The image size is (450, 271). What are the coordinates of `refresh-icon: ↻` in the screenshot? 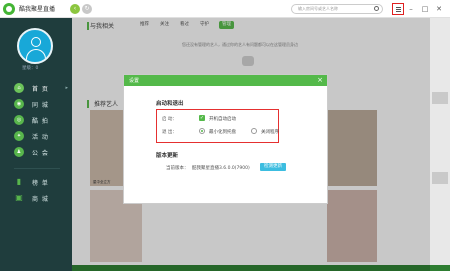 It's located at (87, 9).